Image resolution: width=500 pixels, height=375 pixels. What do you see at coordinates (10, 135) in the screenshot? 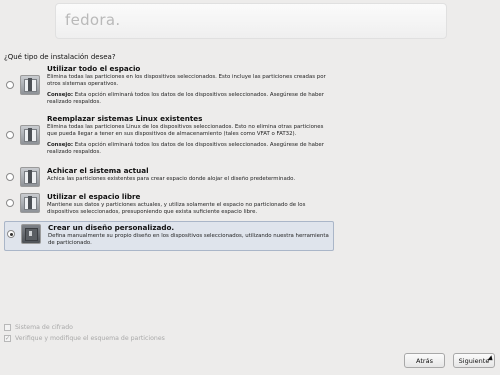
I see `radio-replace-linux` at bounding box center [10, 135].